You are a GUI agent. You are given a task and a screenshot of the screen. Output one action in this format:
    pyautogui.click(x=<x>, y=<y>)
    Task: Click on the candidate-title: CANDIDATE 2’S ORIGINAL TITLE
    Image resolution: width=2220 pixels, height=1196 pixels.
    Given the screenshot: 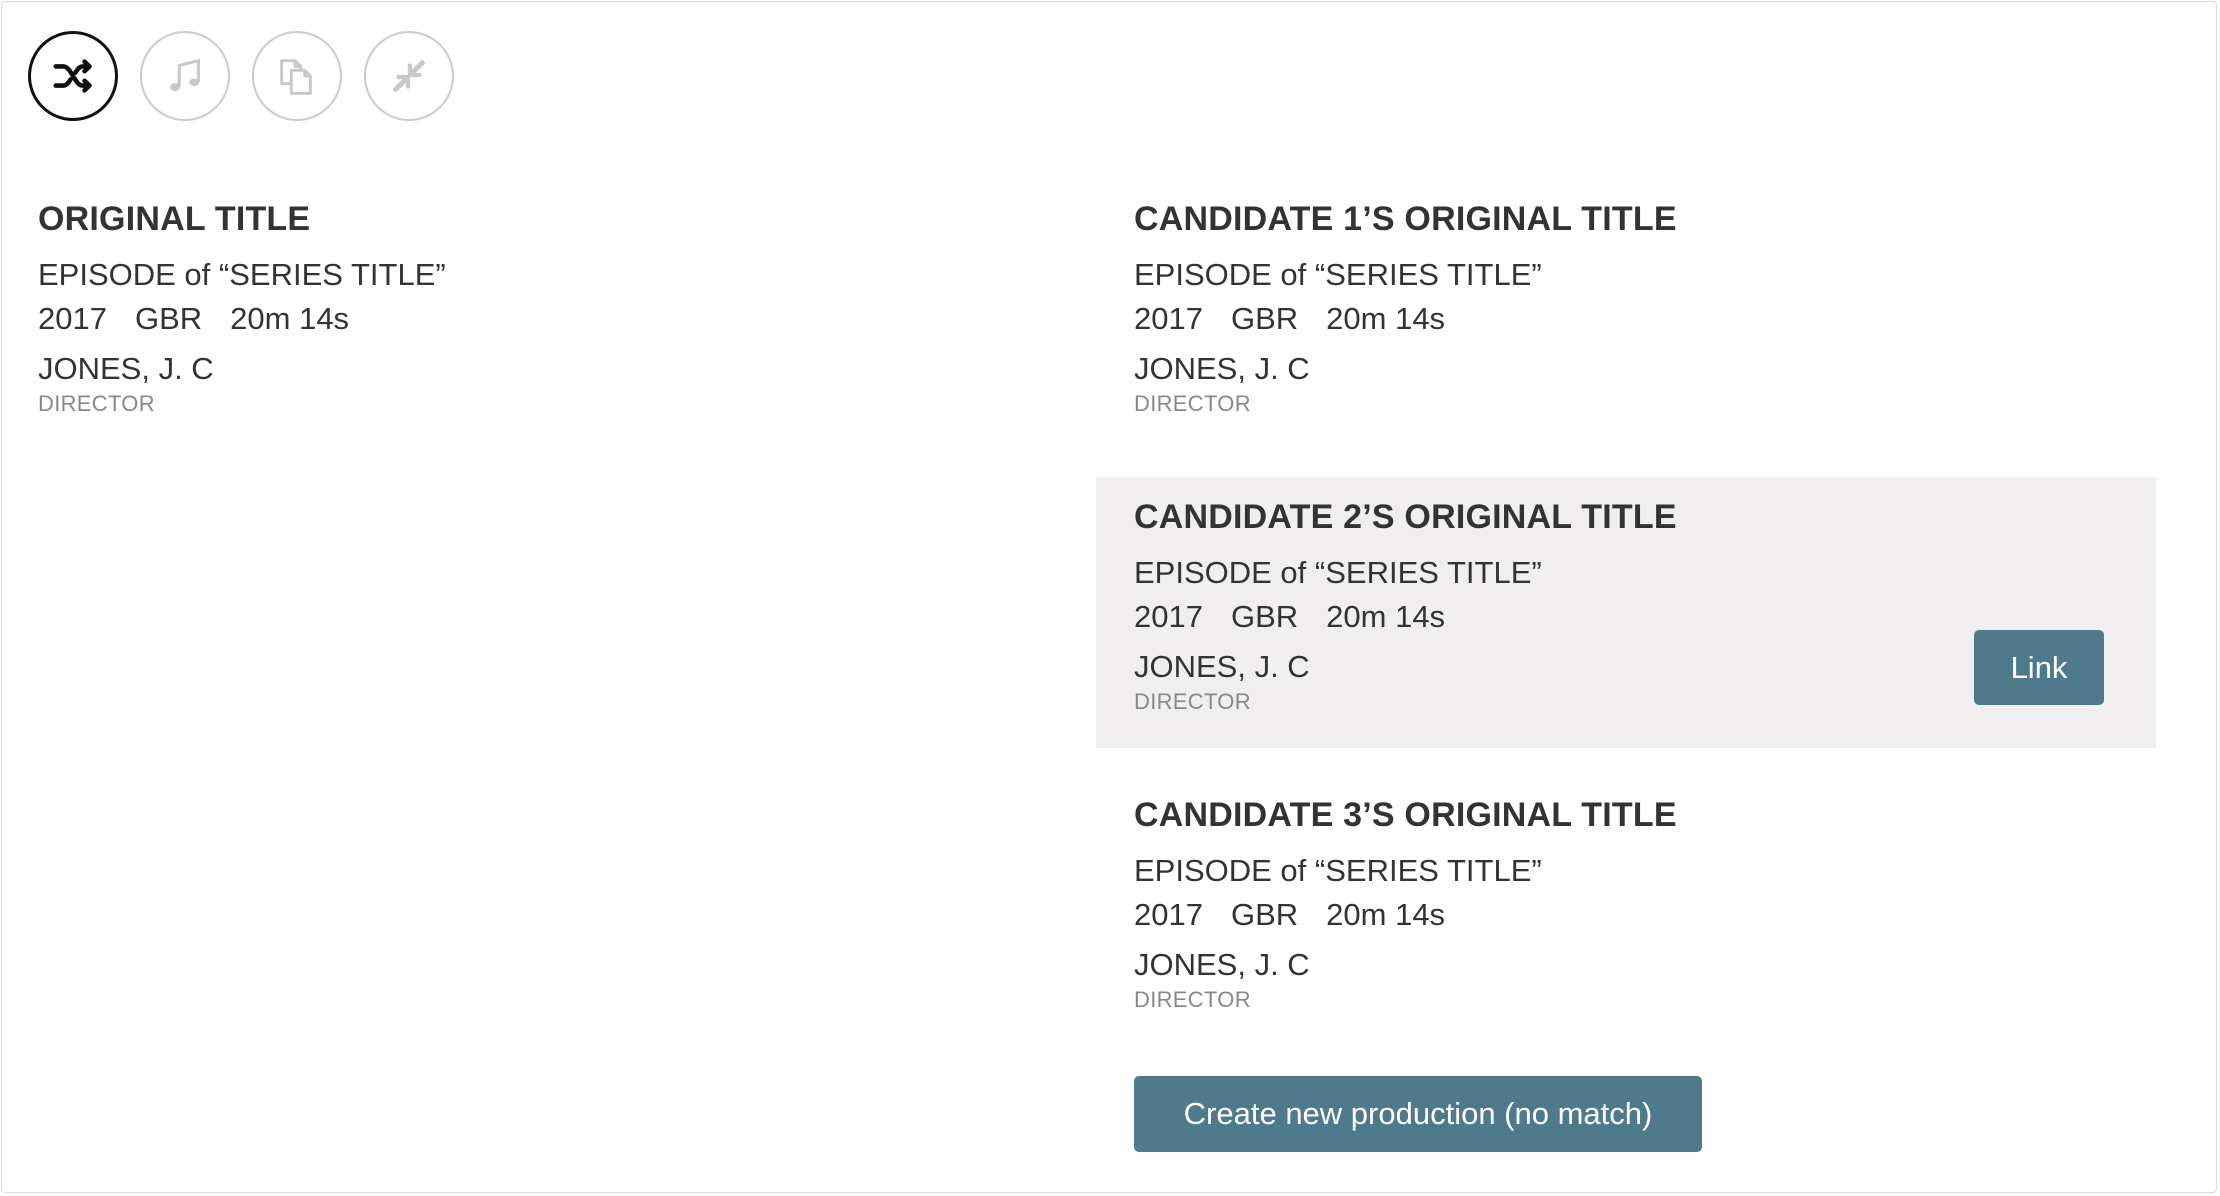 What is the action you would take?
    pyautogui.click(x=1405, y=517)
    